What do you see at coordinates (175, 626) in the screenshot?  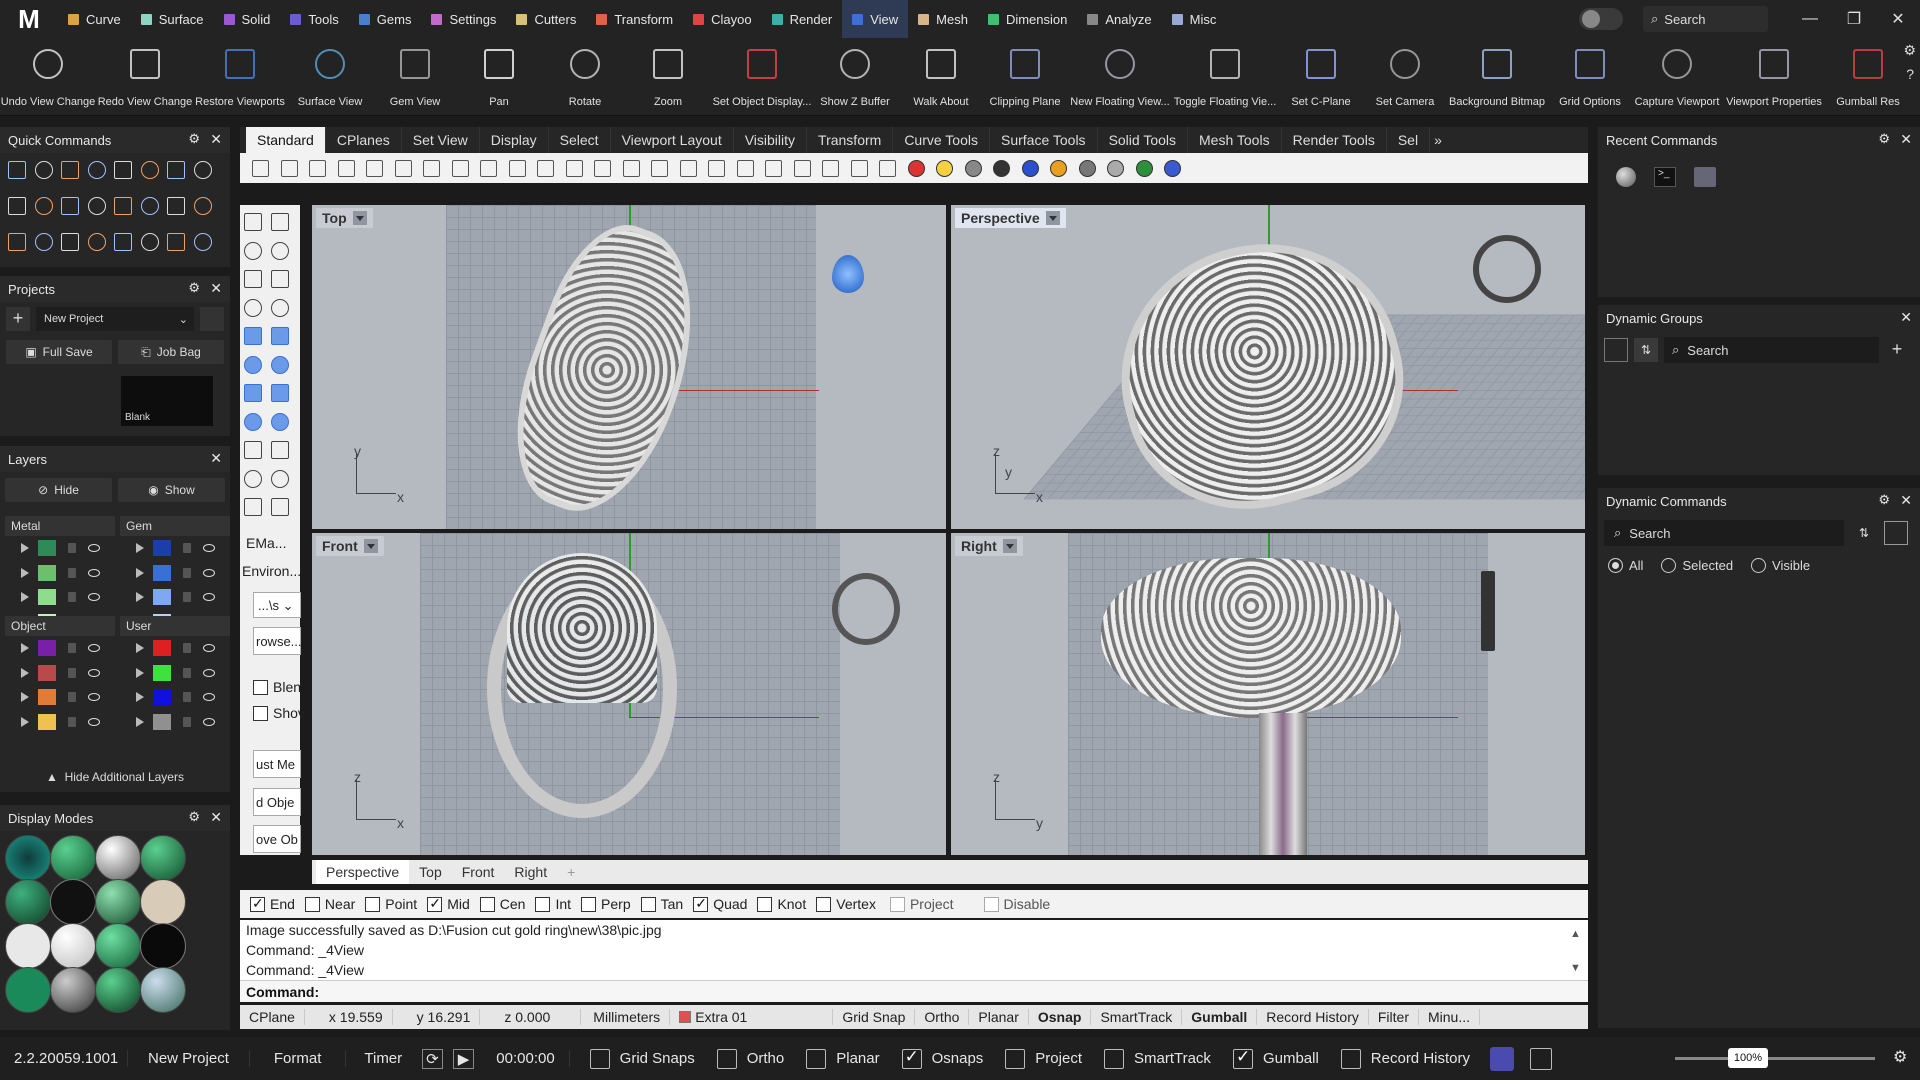 I see `layer-group-header: User` at bounding box center [175, 626].